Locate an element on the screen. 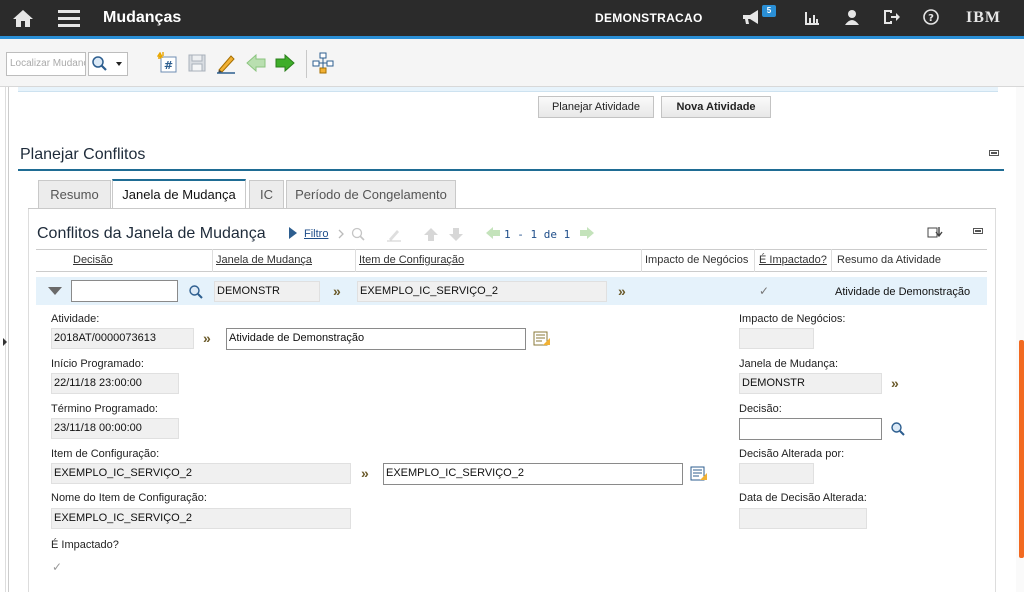  activity-detail-icon: » is located at coordinates (207, 338).